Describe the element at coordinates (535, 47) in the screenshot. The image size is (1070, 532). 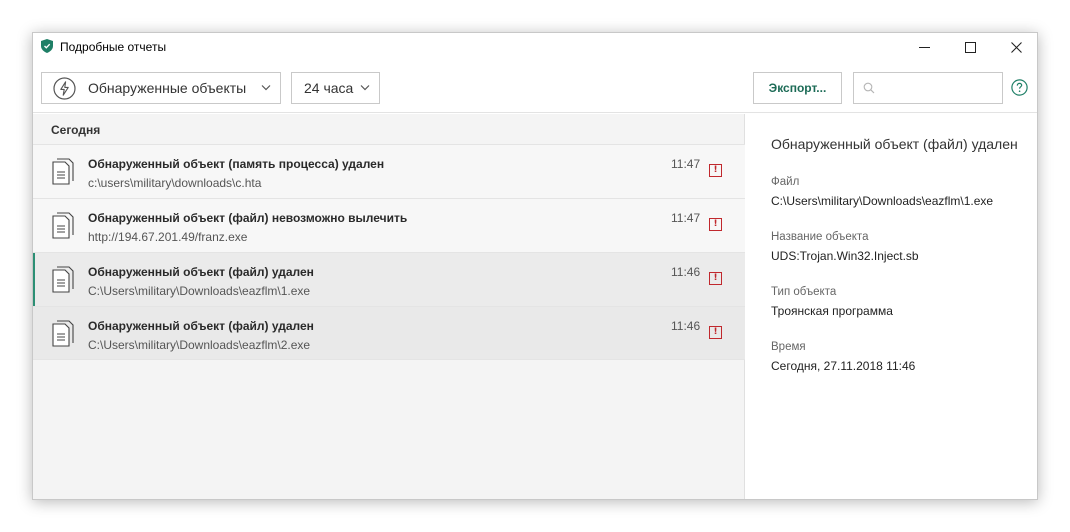
I see `title-bar: Подробные отчеты` at that location.